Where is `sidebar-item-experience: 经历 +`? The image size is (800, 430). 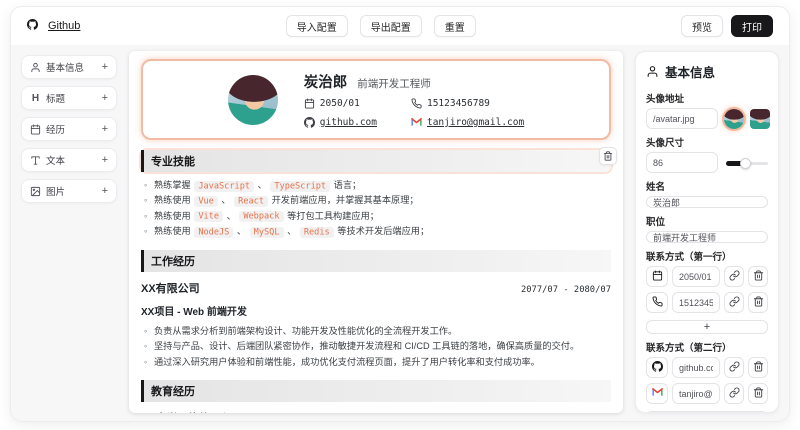
sidebar-item-experience: 经历 + is located at coordinates (69, 129).